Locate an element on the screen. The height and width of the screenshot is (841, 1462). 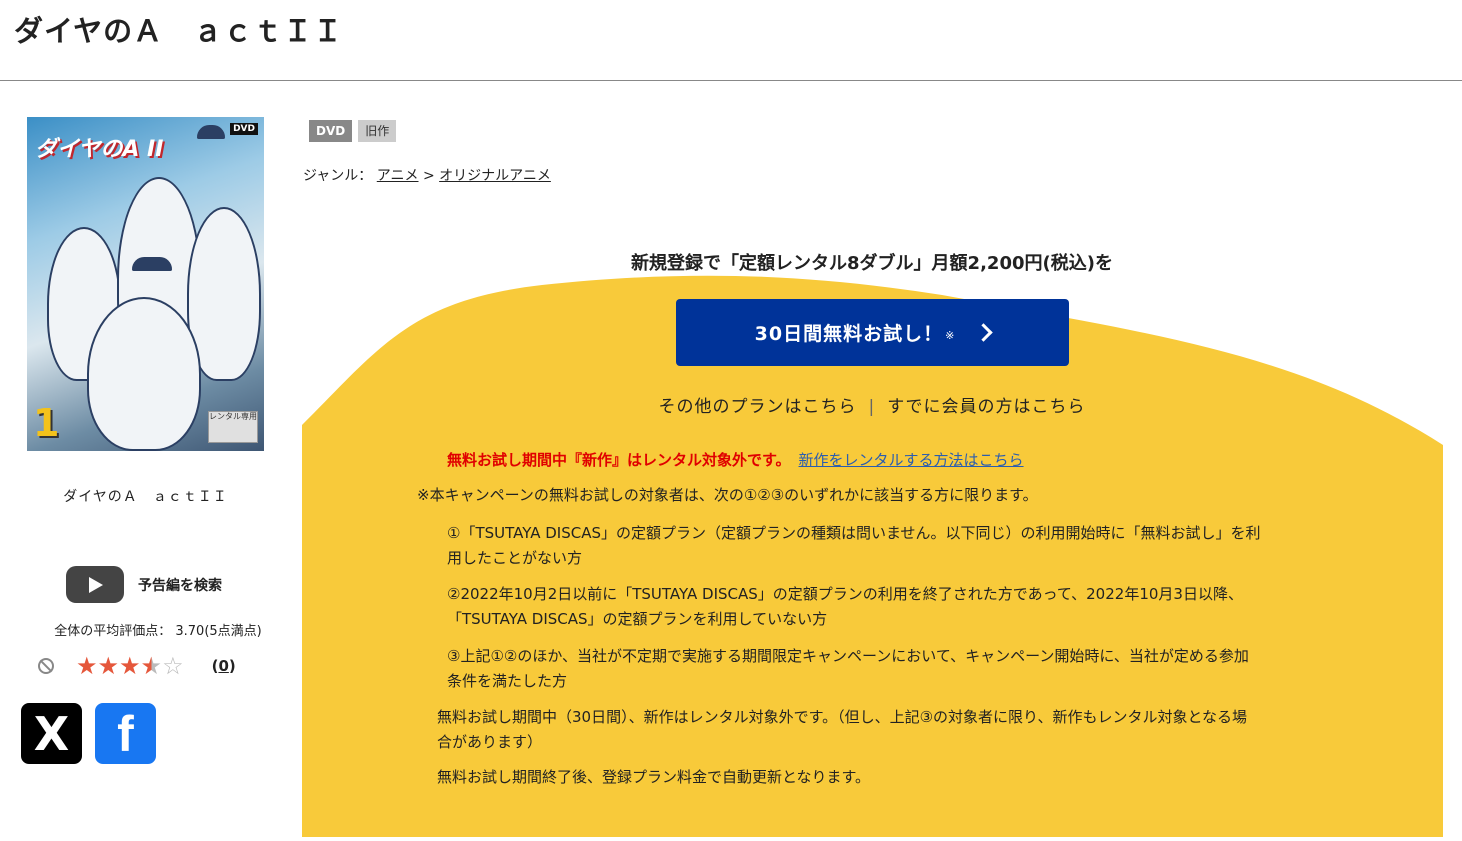
review-count: (0) is located at coordinates (223, 666).